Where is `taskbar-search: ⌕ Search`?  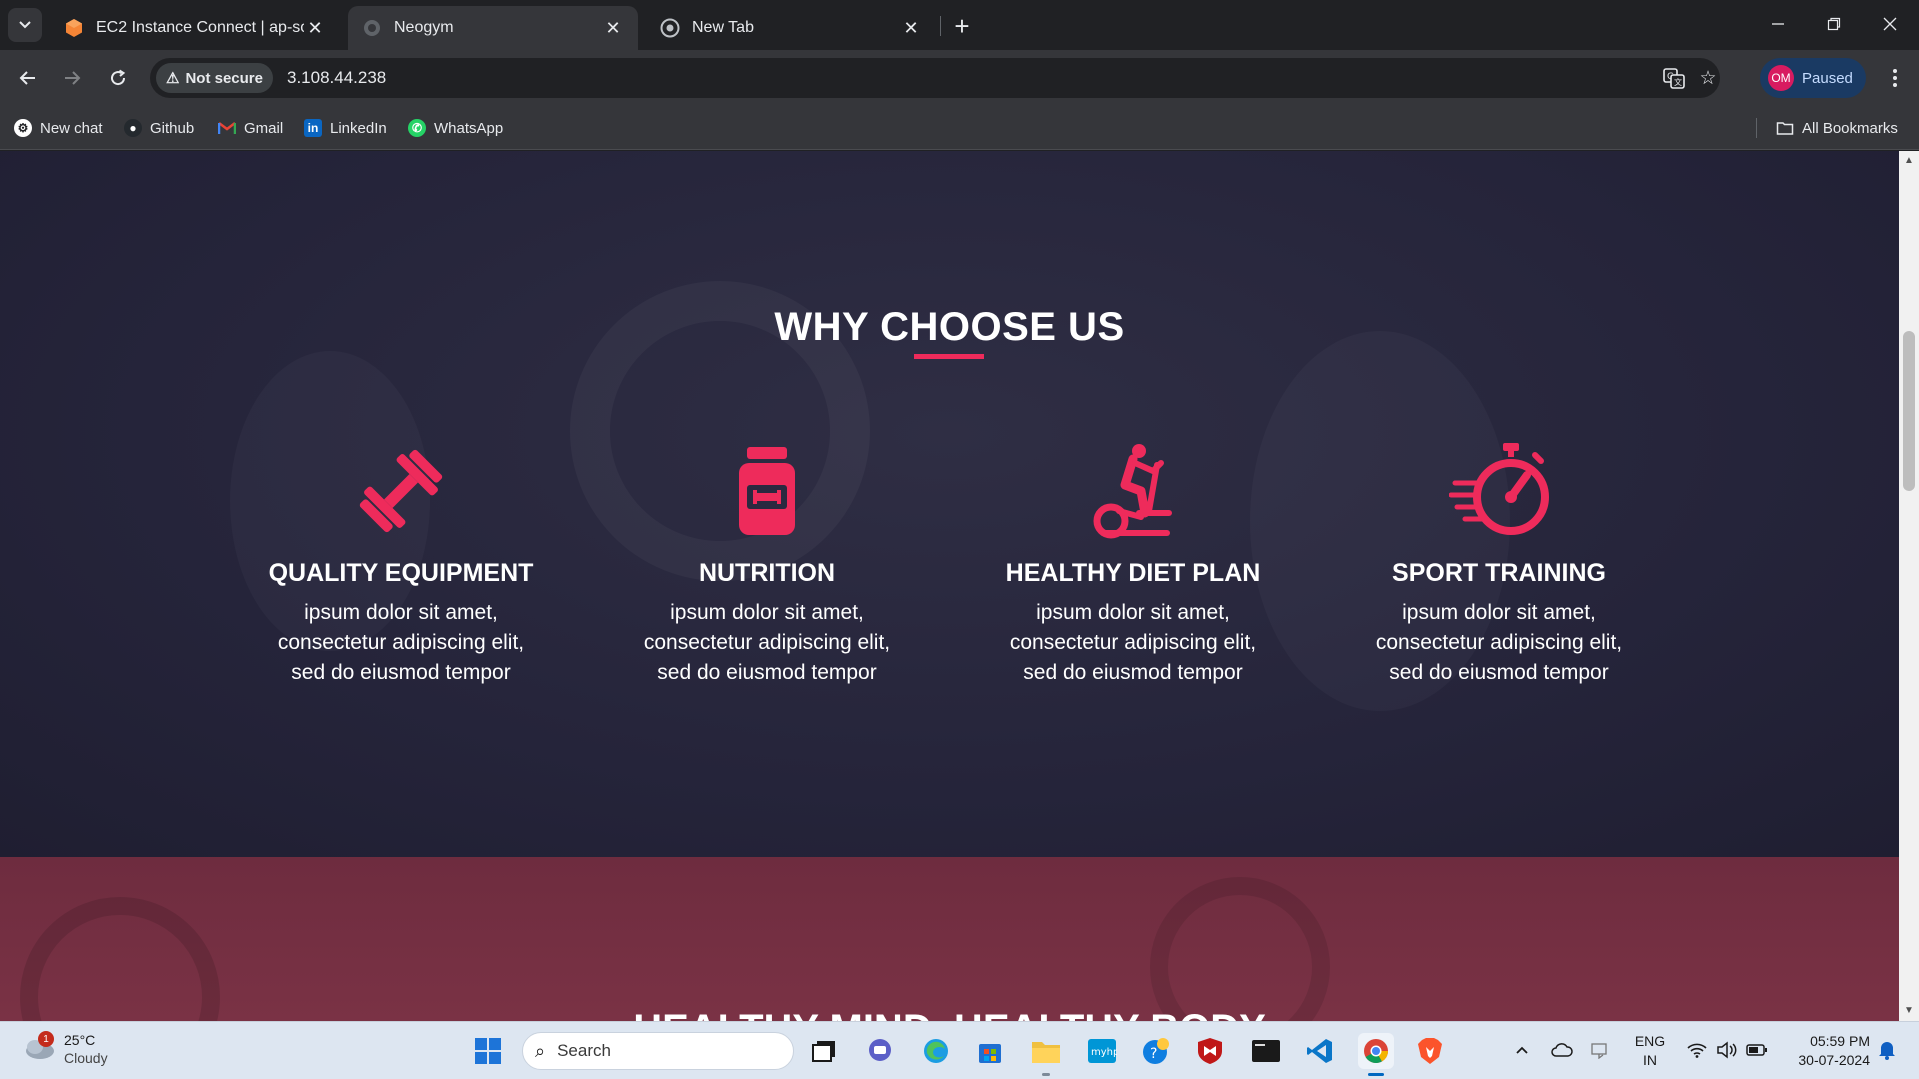
taskbar-search: ⌕ Search is located at coordinates (658, 1051).